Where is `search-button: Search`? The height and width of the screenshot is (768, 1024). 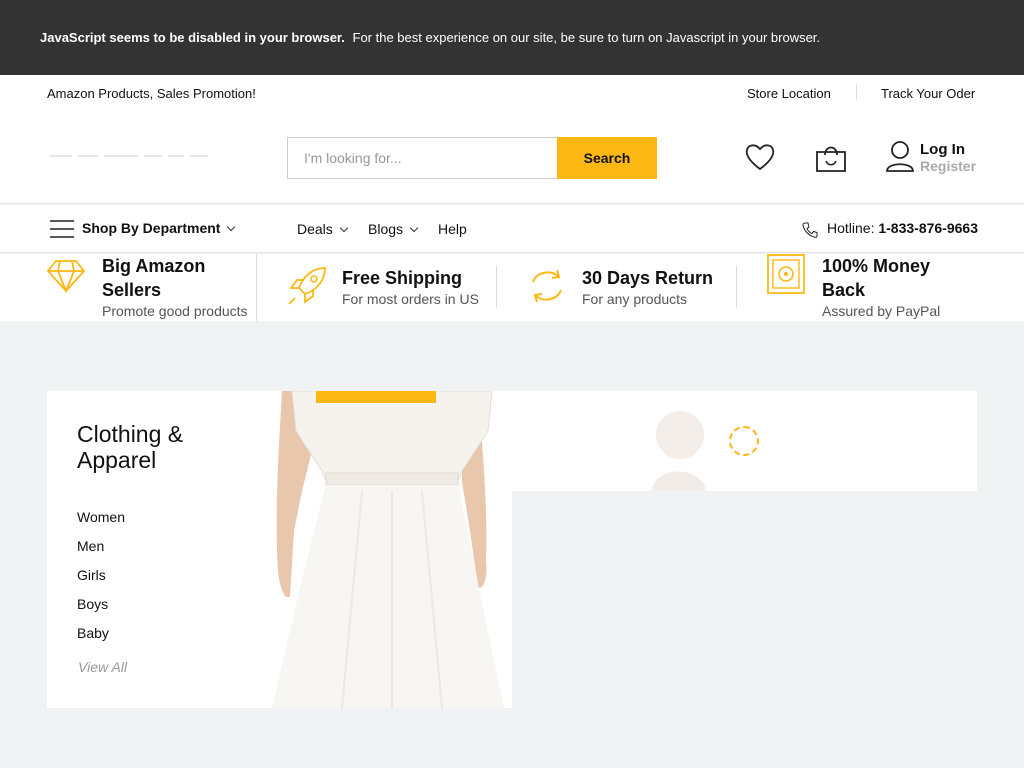 search-button: Search is located at coordinates (607, 158).